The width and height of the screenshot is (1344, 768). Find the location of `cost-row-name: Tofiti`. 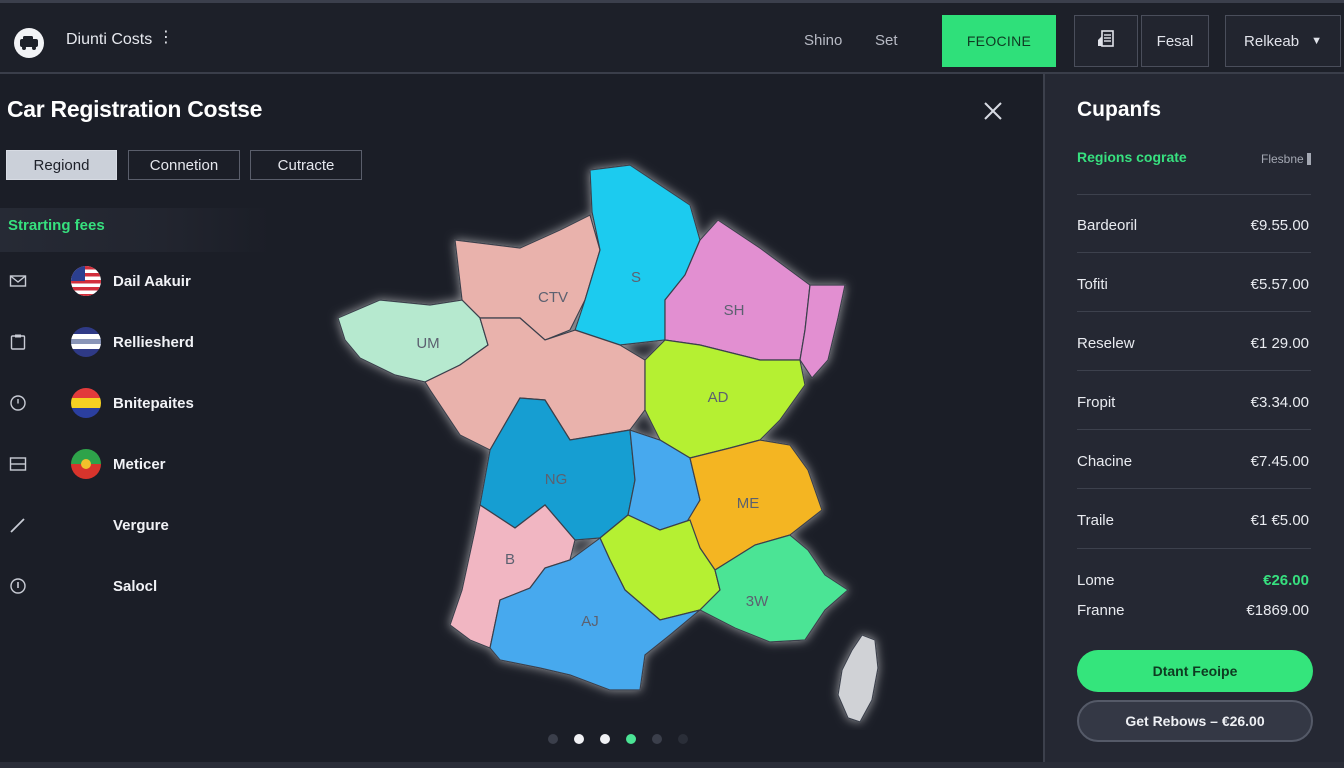

cost-row-name: Tofiti is located at coordinates (1092, 284).